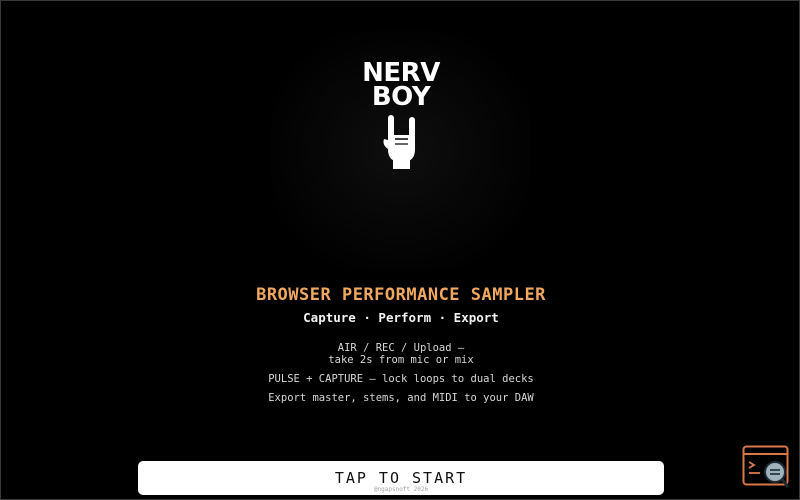 This screenshot has width=800, height=500. What do you see at coordinates (401, 97) in the screenshot?
I see `logo-line-2: BOY` at bounding box center [401, 97].